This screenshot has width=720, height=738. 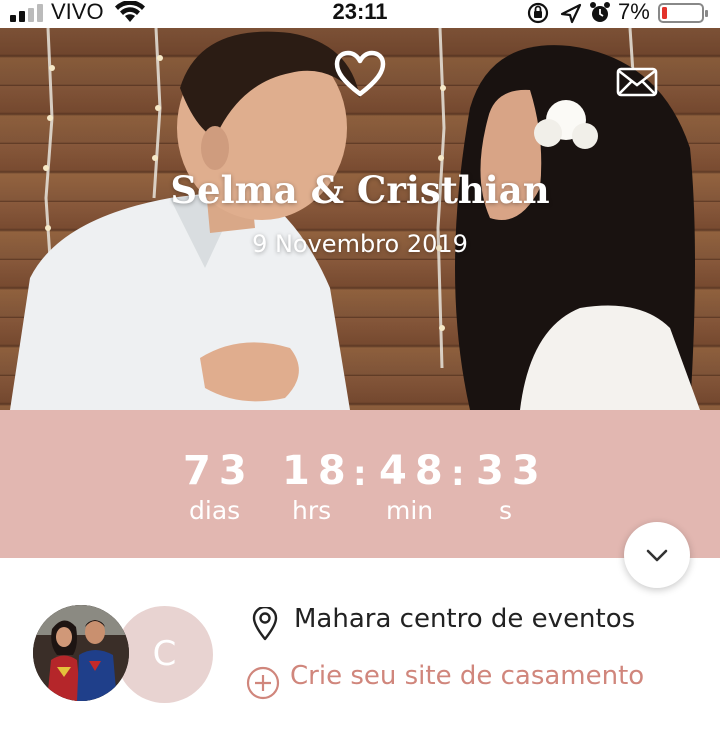 What do you see at coordinates (219, 471) in the screenshot?
I see `countdown-days: 73` at bounding box center [219, 471].